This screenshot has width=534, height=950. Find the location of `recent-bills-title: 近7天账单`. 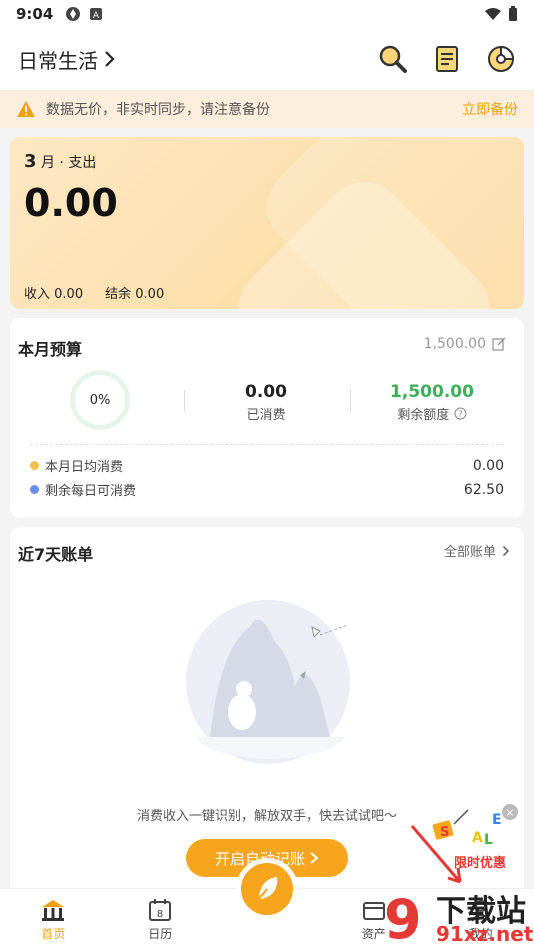

recent-bills-title: 近7天账单 is located at coordinates (56, 554).